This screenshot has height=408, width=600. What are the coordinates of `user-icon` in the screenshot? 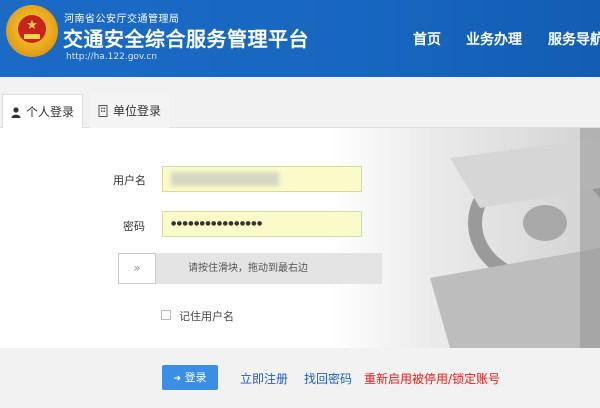 It's located at (16, 112).